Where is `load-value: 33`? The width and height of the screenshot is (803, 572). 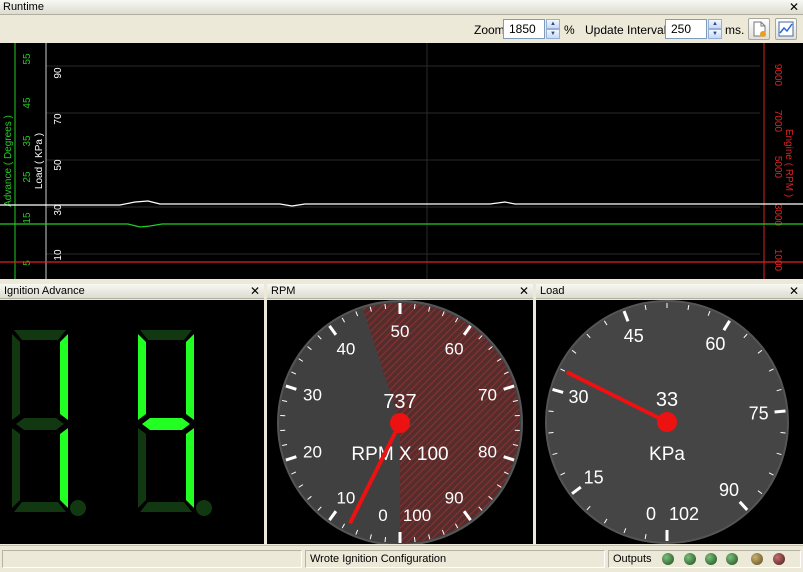
load-value: 33 is located at coordinates (667, 400).